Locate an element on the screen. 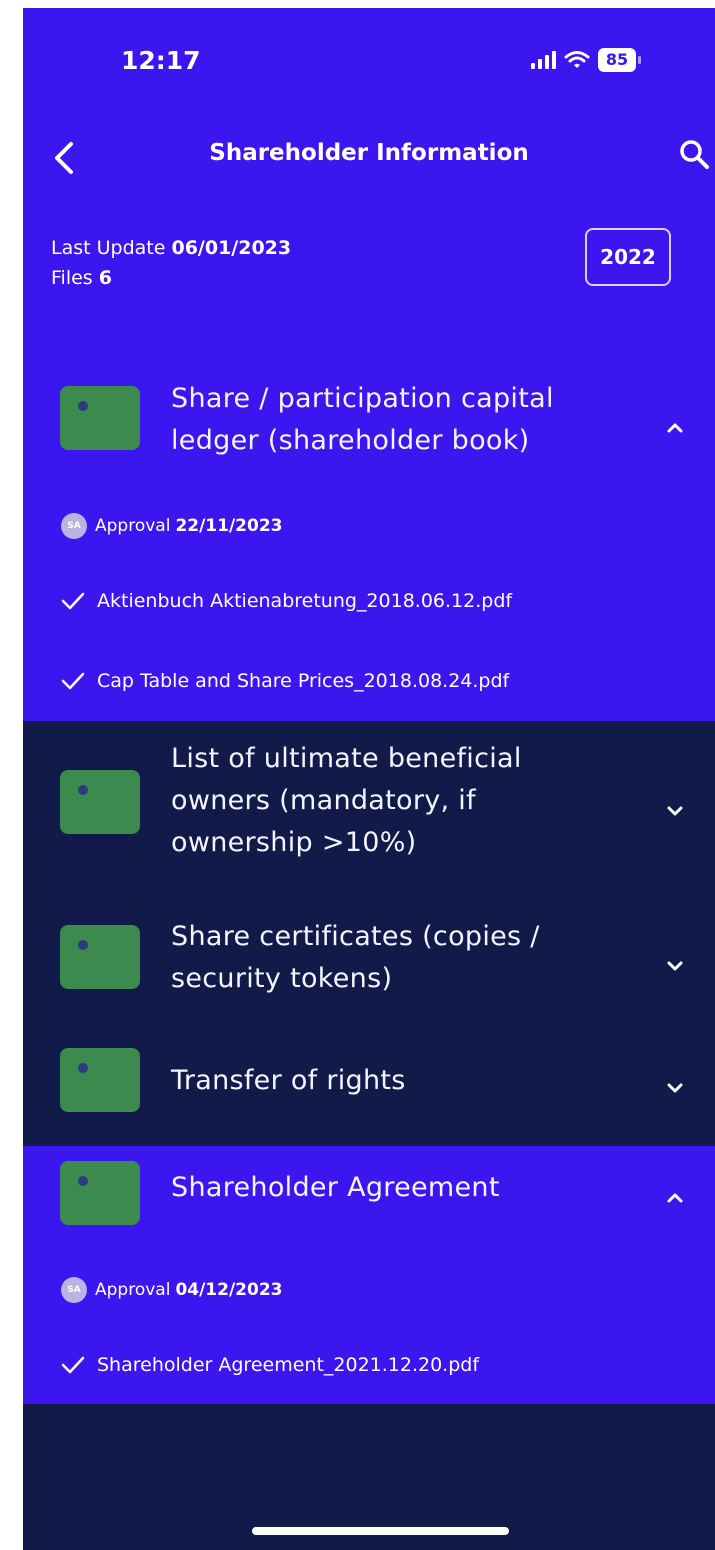 The height and width of the screenshot is (1550, 715). file-item: Shareholder Agreement_2021.12.20.pdf is located at coordinates (270, 1365).